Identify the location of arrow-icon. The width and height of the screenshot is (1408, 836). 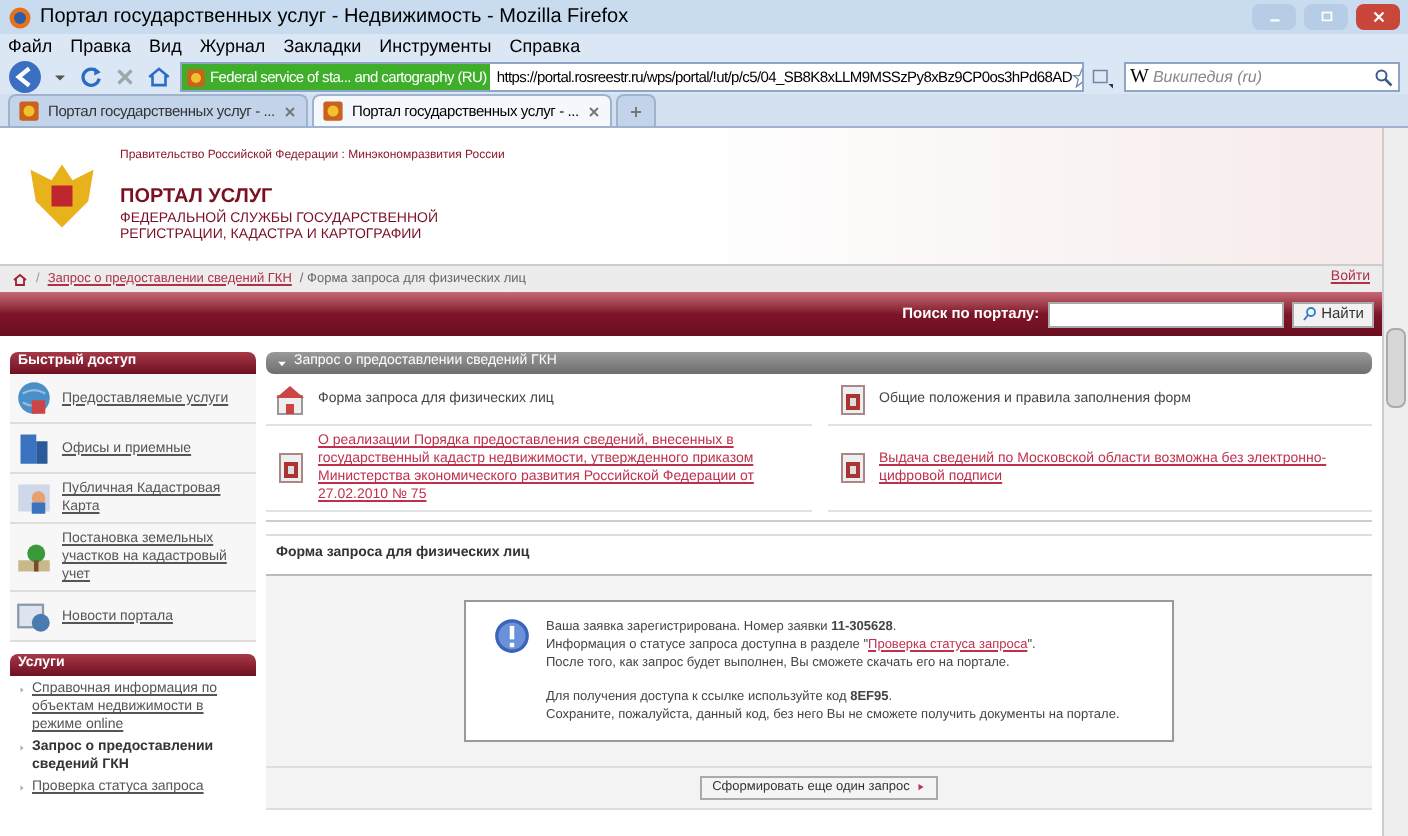
(920, 787).